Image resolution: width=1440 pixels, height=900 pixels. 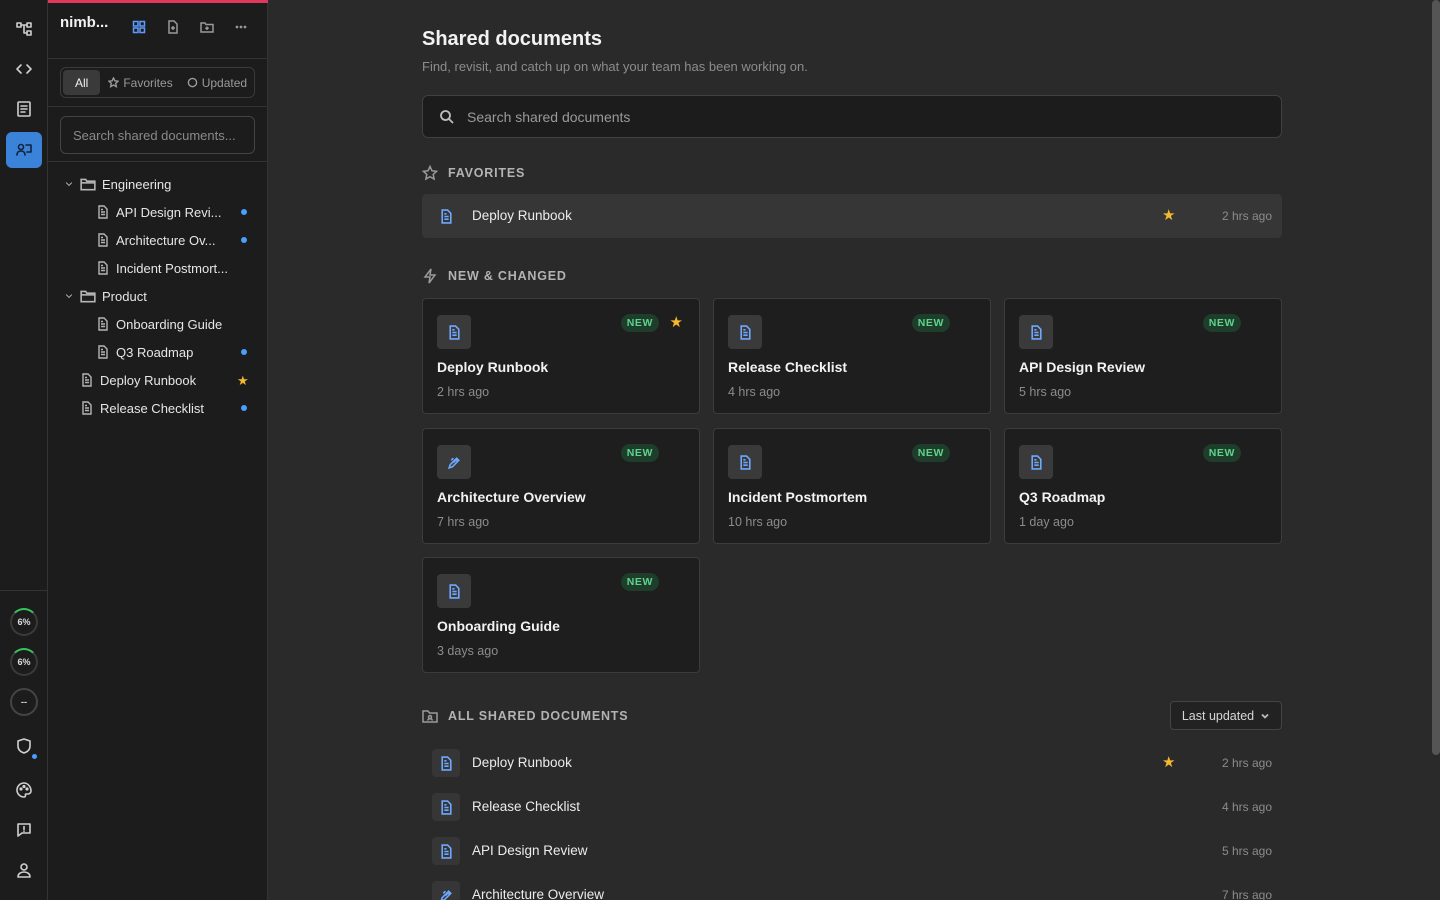 What do you see at coordinates (24, 870) in the screenshot?
I see `user-icon` at bounding box center [24, 870].